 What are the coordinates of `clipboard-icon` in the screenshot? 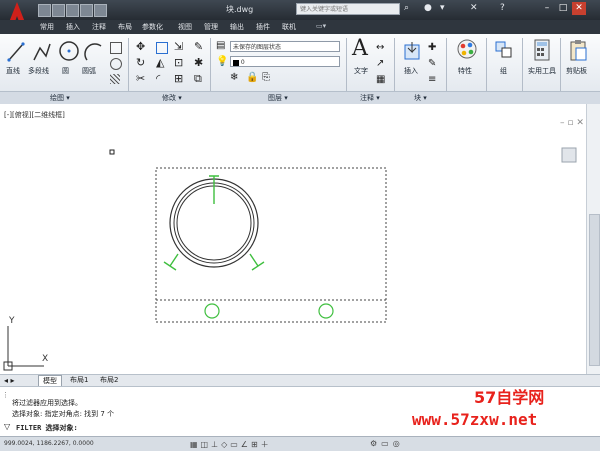 It's located at (578, 50).